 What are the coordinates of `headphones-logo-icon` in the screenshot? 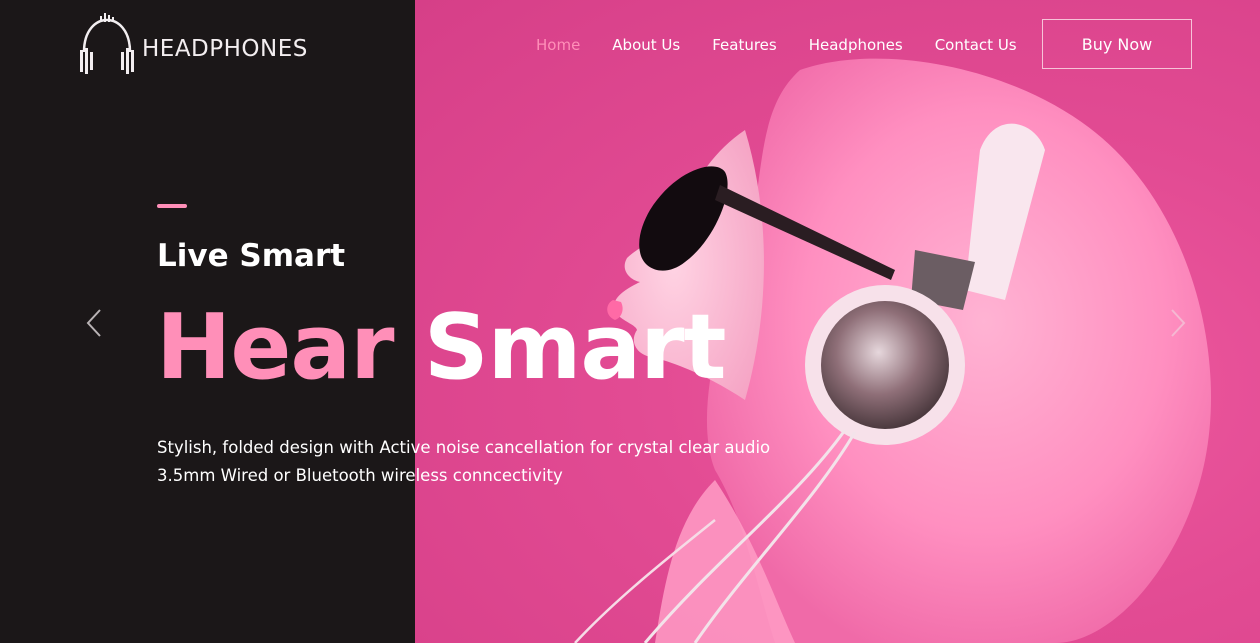 It's located at (107, 43).